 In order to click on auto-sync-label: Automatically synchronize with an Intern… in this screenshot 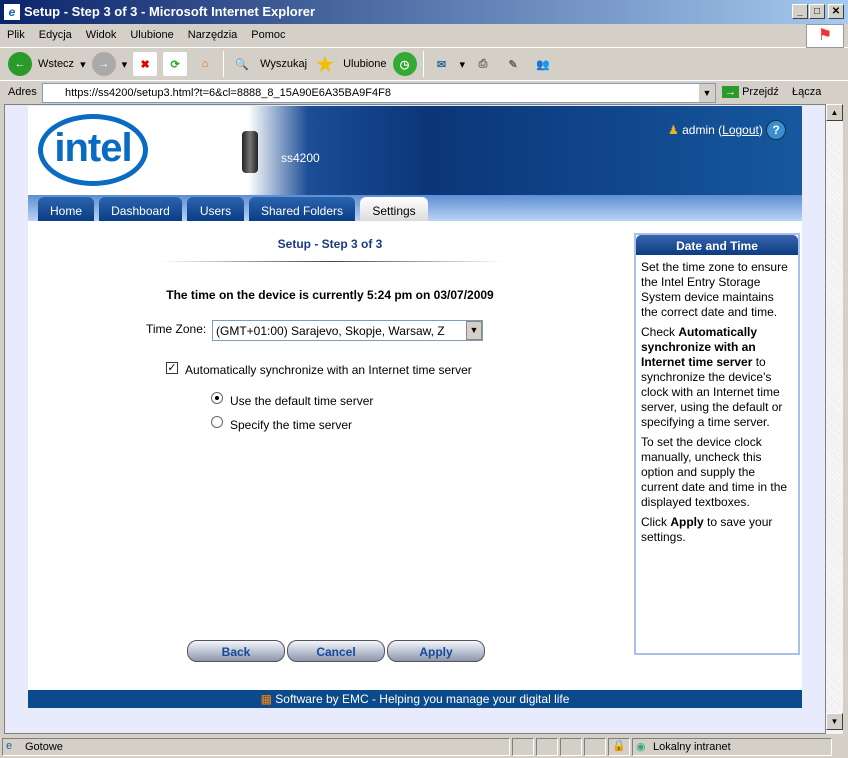, I will do `click(328, 370)`.